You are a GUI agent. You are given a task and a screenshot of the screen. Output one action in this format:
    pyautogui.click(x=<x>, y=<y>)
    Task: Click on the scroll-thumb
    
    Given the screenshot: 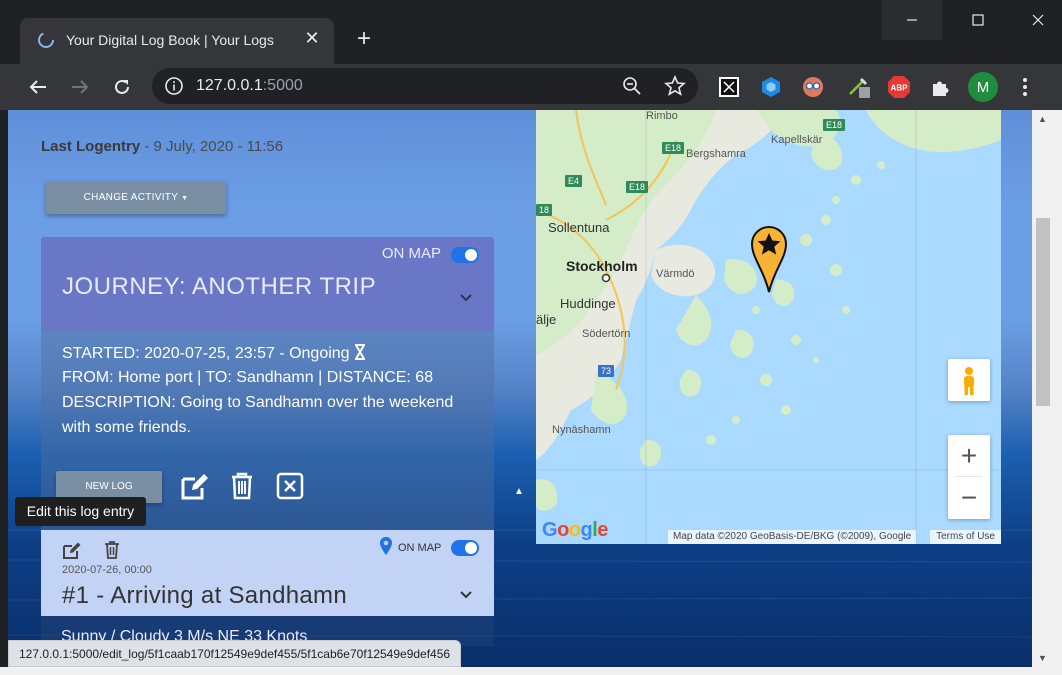 What is the action you would take?
    pyautogui.click(x=1043, y=312)
    